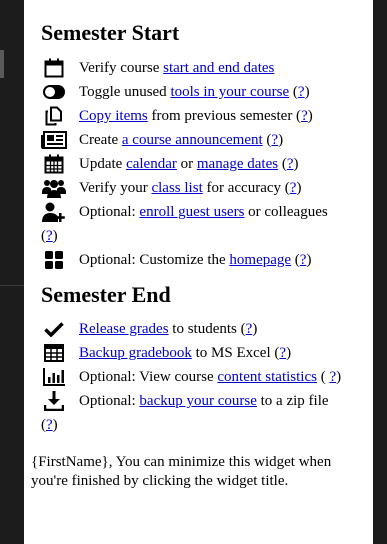 The height and width of the screenshot is (544, 387). Describe the element at coordinates (151, 164) in the screenshot. I see `calendar-link: calendar` at that location.